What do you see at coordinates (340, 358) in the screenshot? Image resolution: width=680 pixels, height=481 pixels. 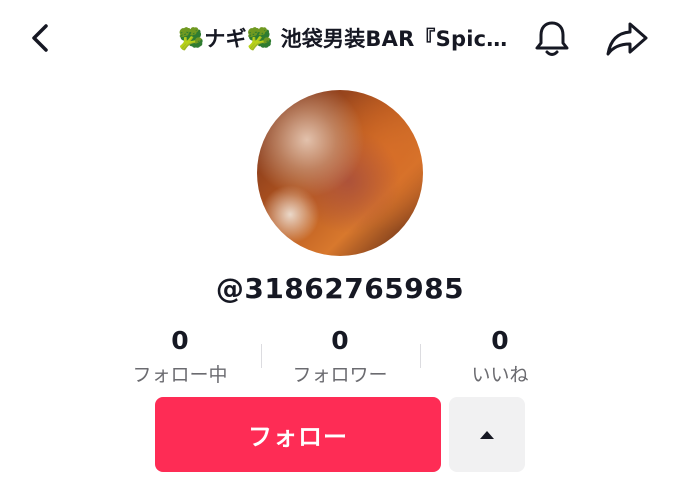 I see `stat-followers: 0 フォロワー` at bounding box center [340, 358].